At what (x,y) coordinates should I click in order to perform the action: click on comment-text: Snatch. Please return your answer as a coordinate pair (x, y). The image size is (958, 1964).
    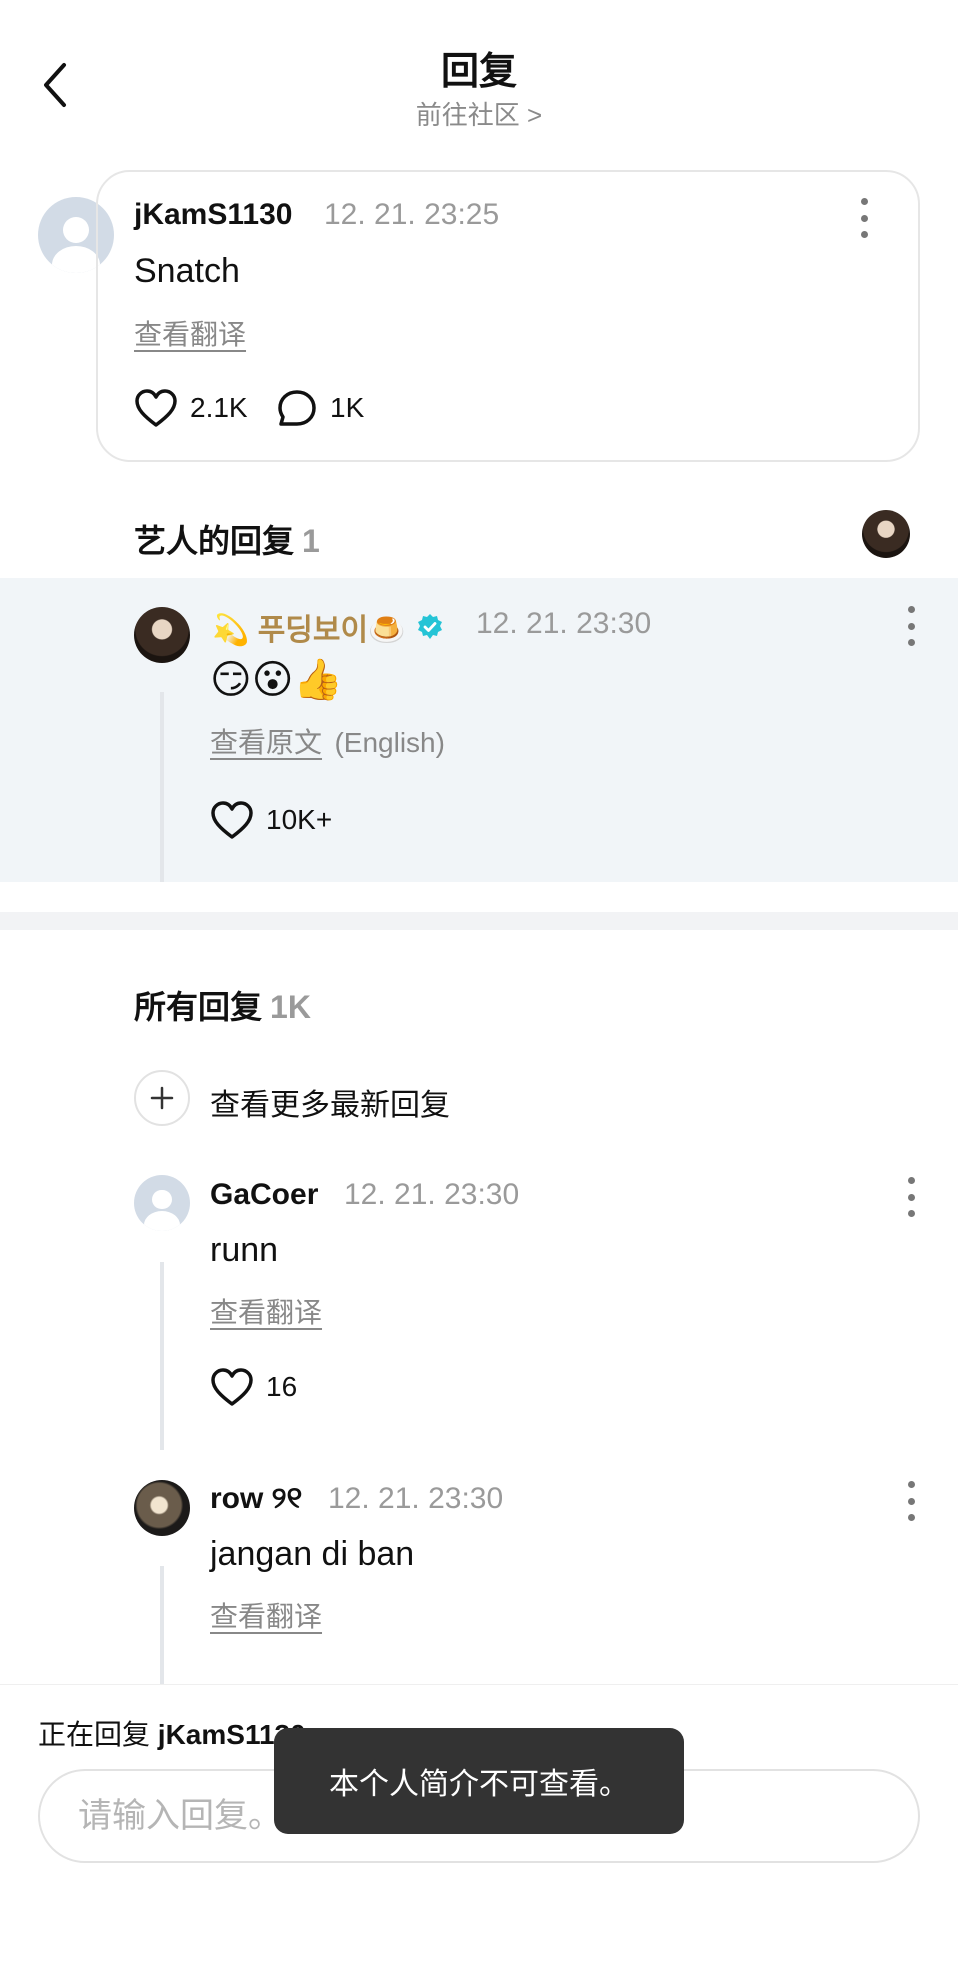
    Looking at the image, I should click on (187, 271).